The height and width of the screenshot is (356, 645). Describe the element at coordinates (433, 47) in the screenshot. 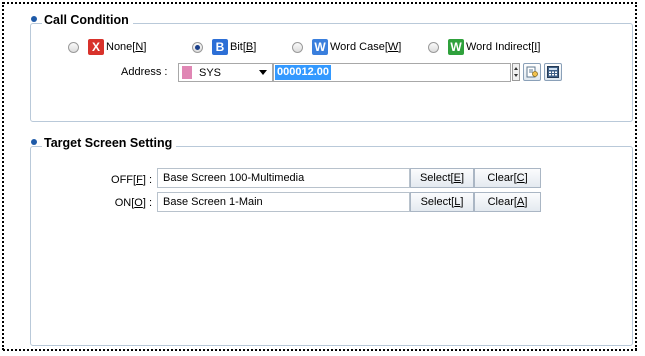

I see `radio-word-indirect-button` at that location.